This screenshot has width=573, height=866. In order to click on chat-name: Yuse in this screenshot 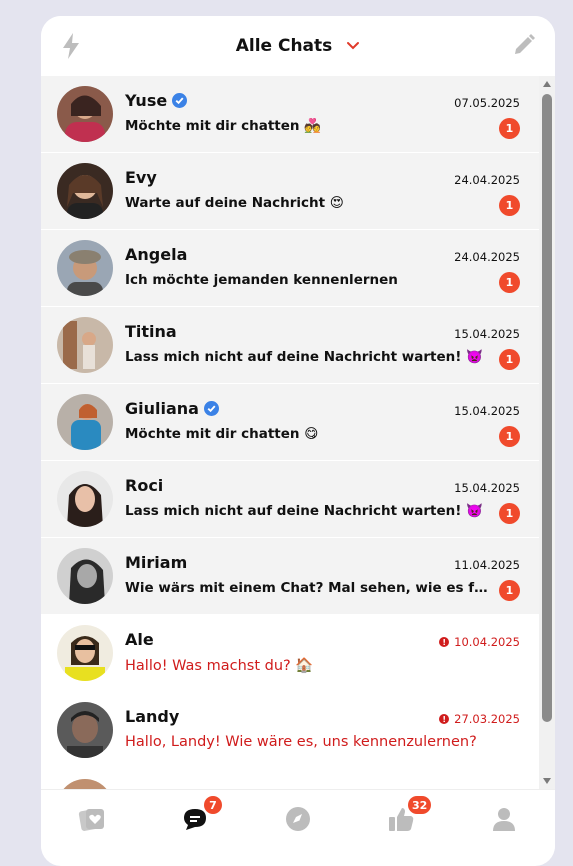, I will do `click(156, 100)`.